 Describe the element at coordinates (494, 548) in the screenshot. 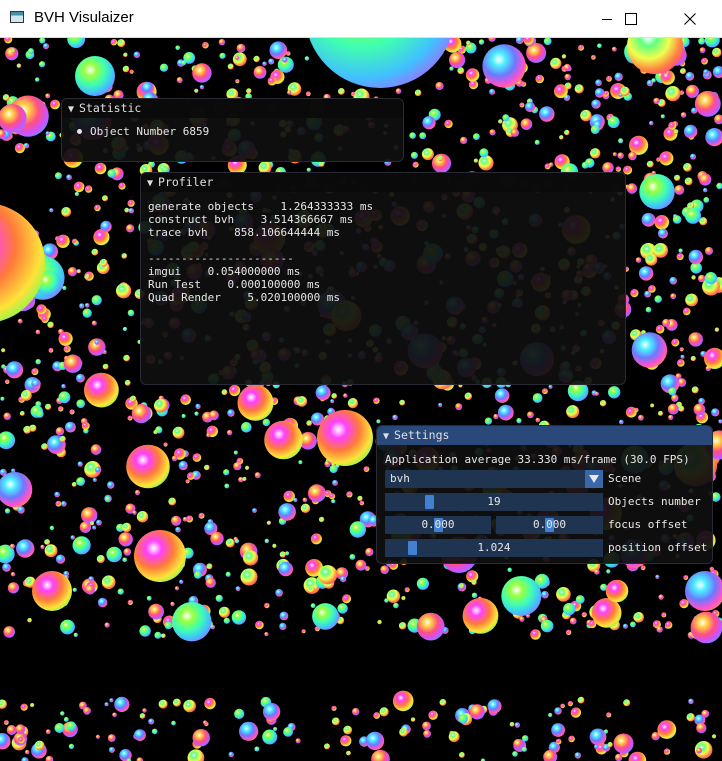

I see `position-offset-slider: 1.024` at that location.